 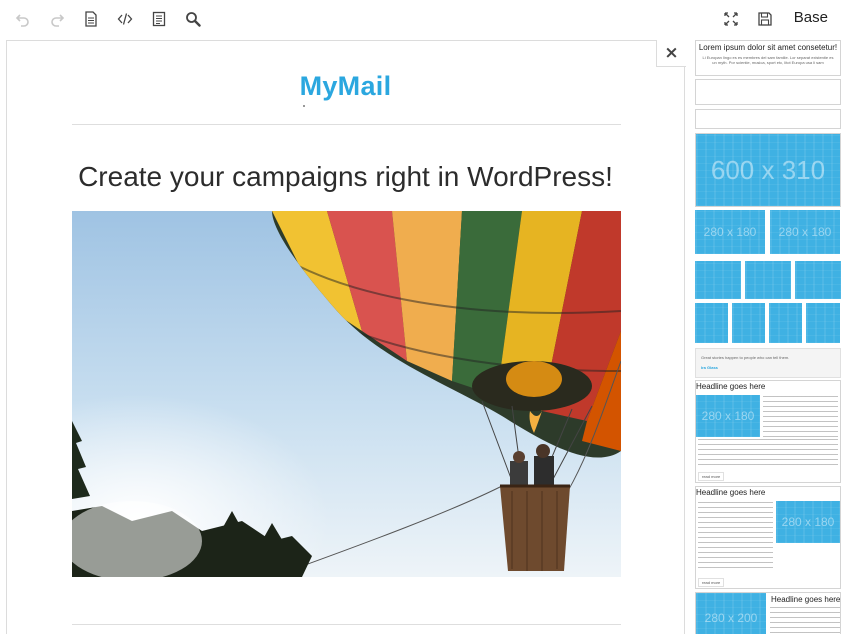 I want to click on code-icon, so click(x=125, y=19).